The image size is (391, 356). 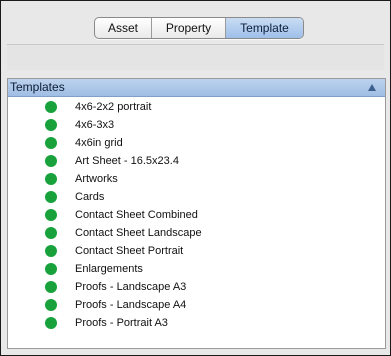 What do you see at coordinates (196, 305) in the screenshot?
I see `template-list-item: Proofs - Landscape A4` at bounding box center [196, 305].